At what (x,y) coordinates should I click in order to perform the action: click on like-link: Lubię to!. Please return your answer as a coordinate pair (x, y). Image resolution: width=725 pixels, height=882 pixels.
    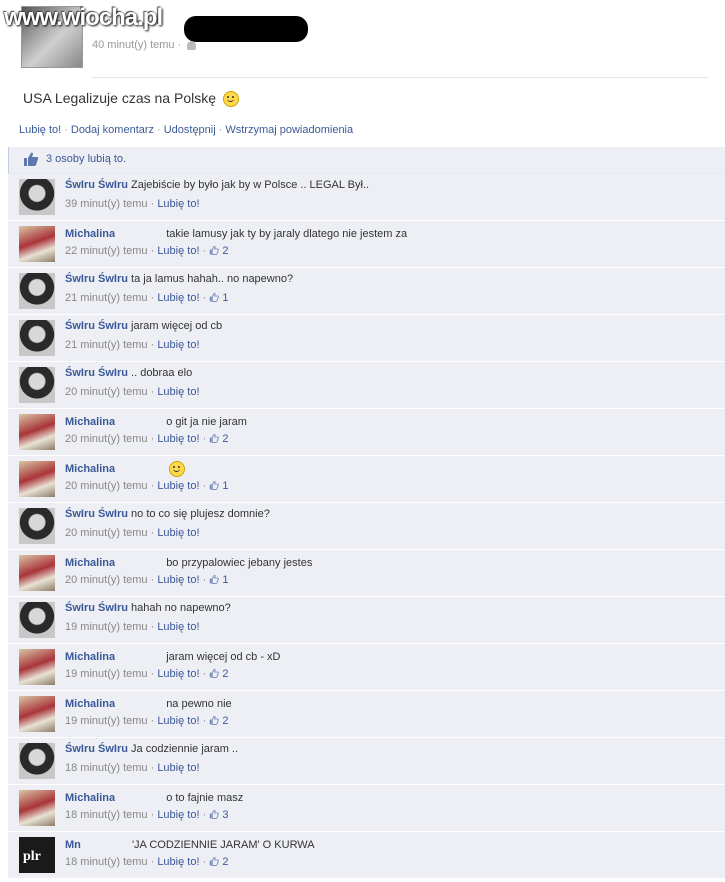
    Looking at the image, I should click on (40, 130).